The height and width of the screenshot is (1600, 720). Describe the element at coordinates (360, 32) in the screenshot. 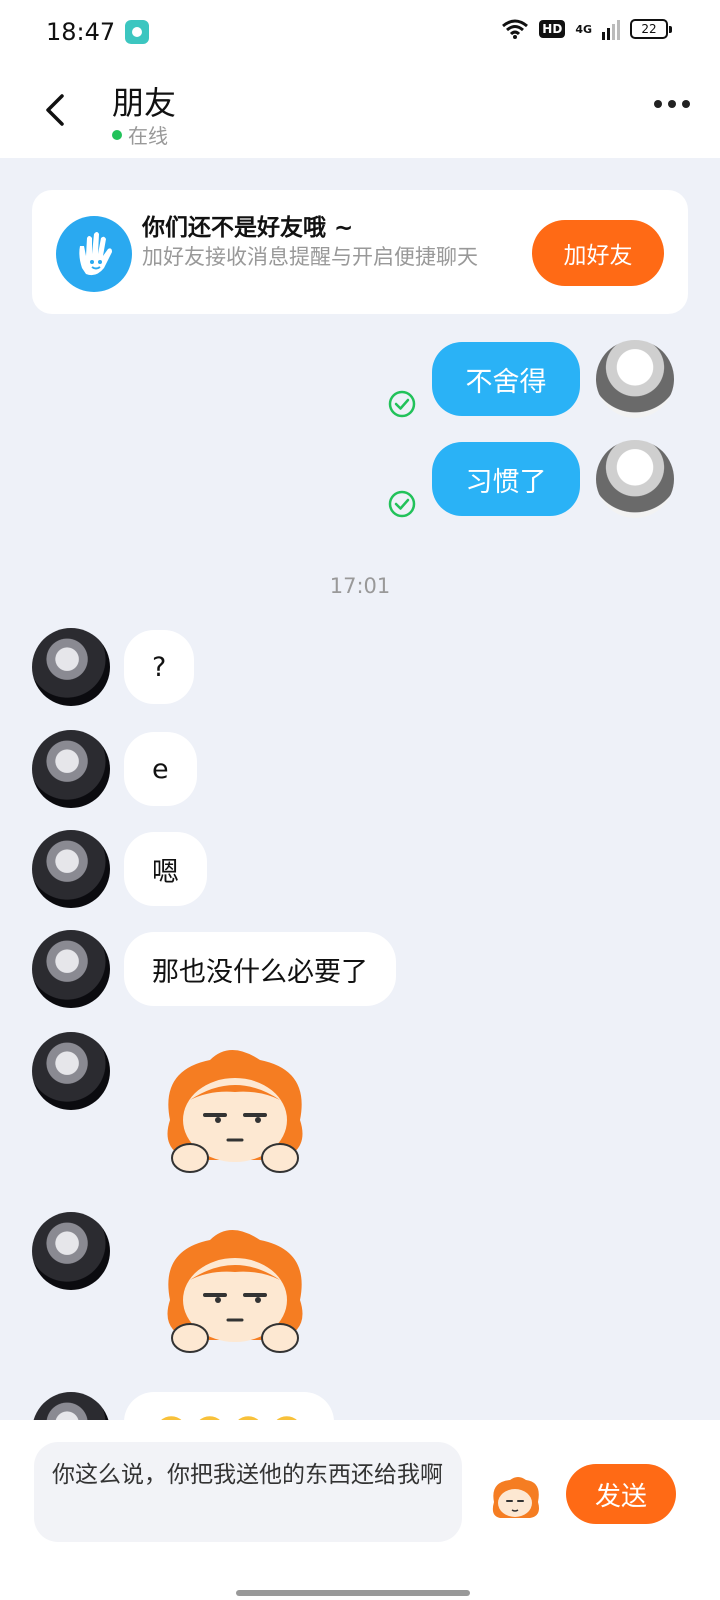

I see `status-bar: 18:47 HD 4G 22` at that location.